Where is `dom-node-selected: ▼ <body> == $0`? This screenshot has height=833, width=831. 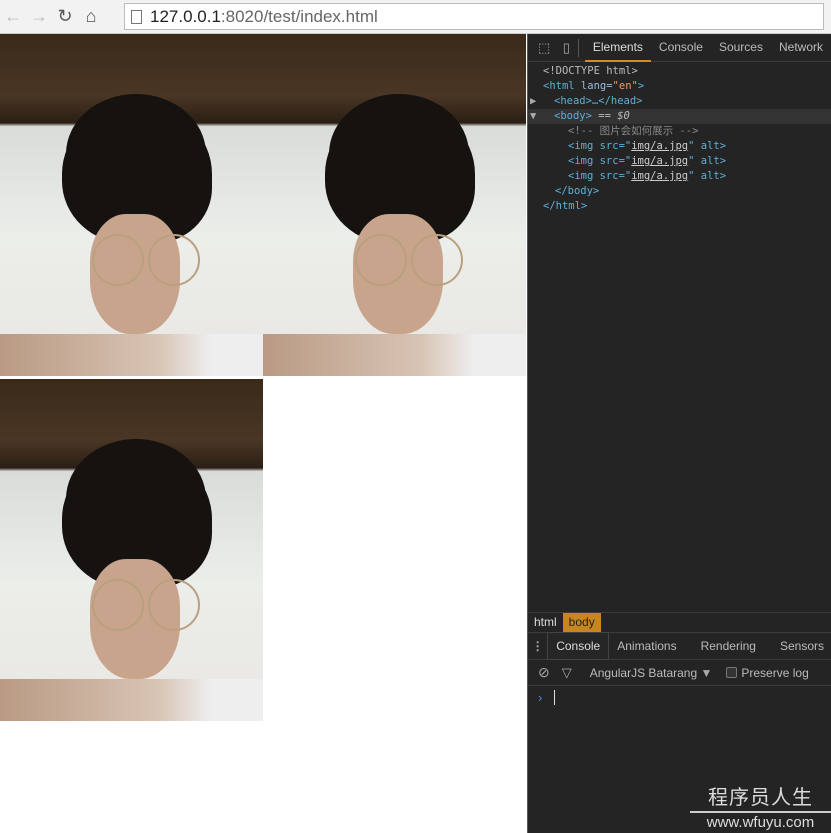 dom-node-selected: ▼ <body> == $0 is located at coordinates (679, 116).